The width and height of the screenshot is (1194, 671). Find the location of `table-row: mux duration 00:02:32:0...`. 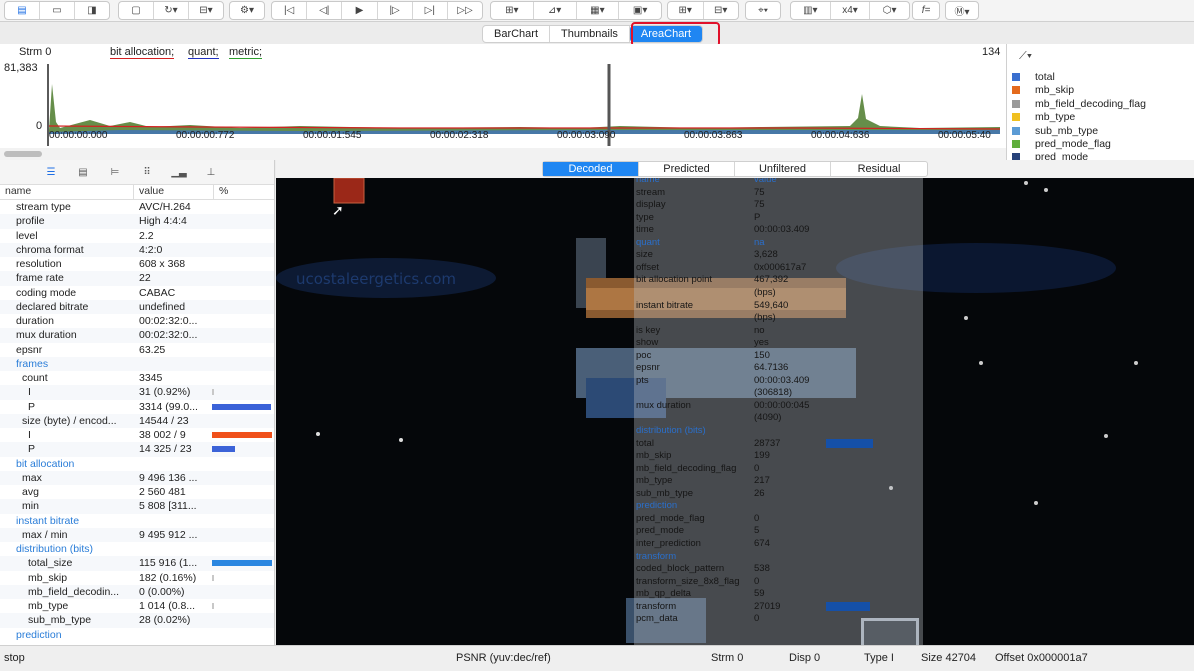

table-row: mux duration 00:02:32:0... is located at coordinates (137, 335).